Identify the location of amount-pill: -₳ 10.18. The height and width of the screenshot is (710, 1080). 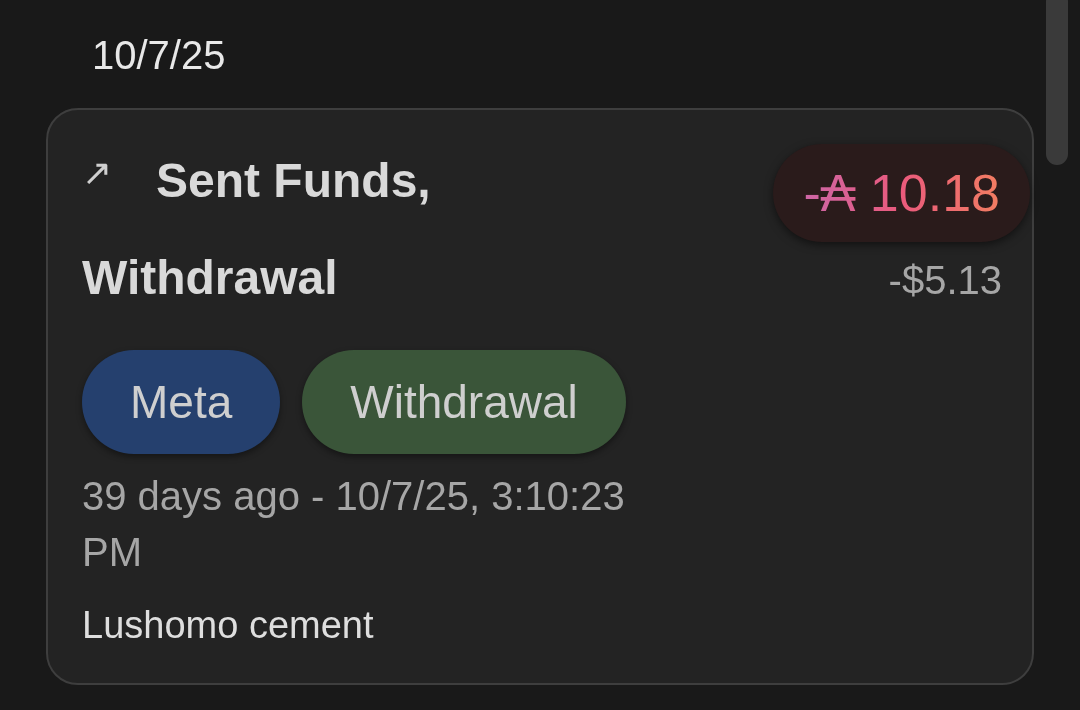
(901, 193).